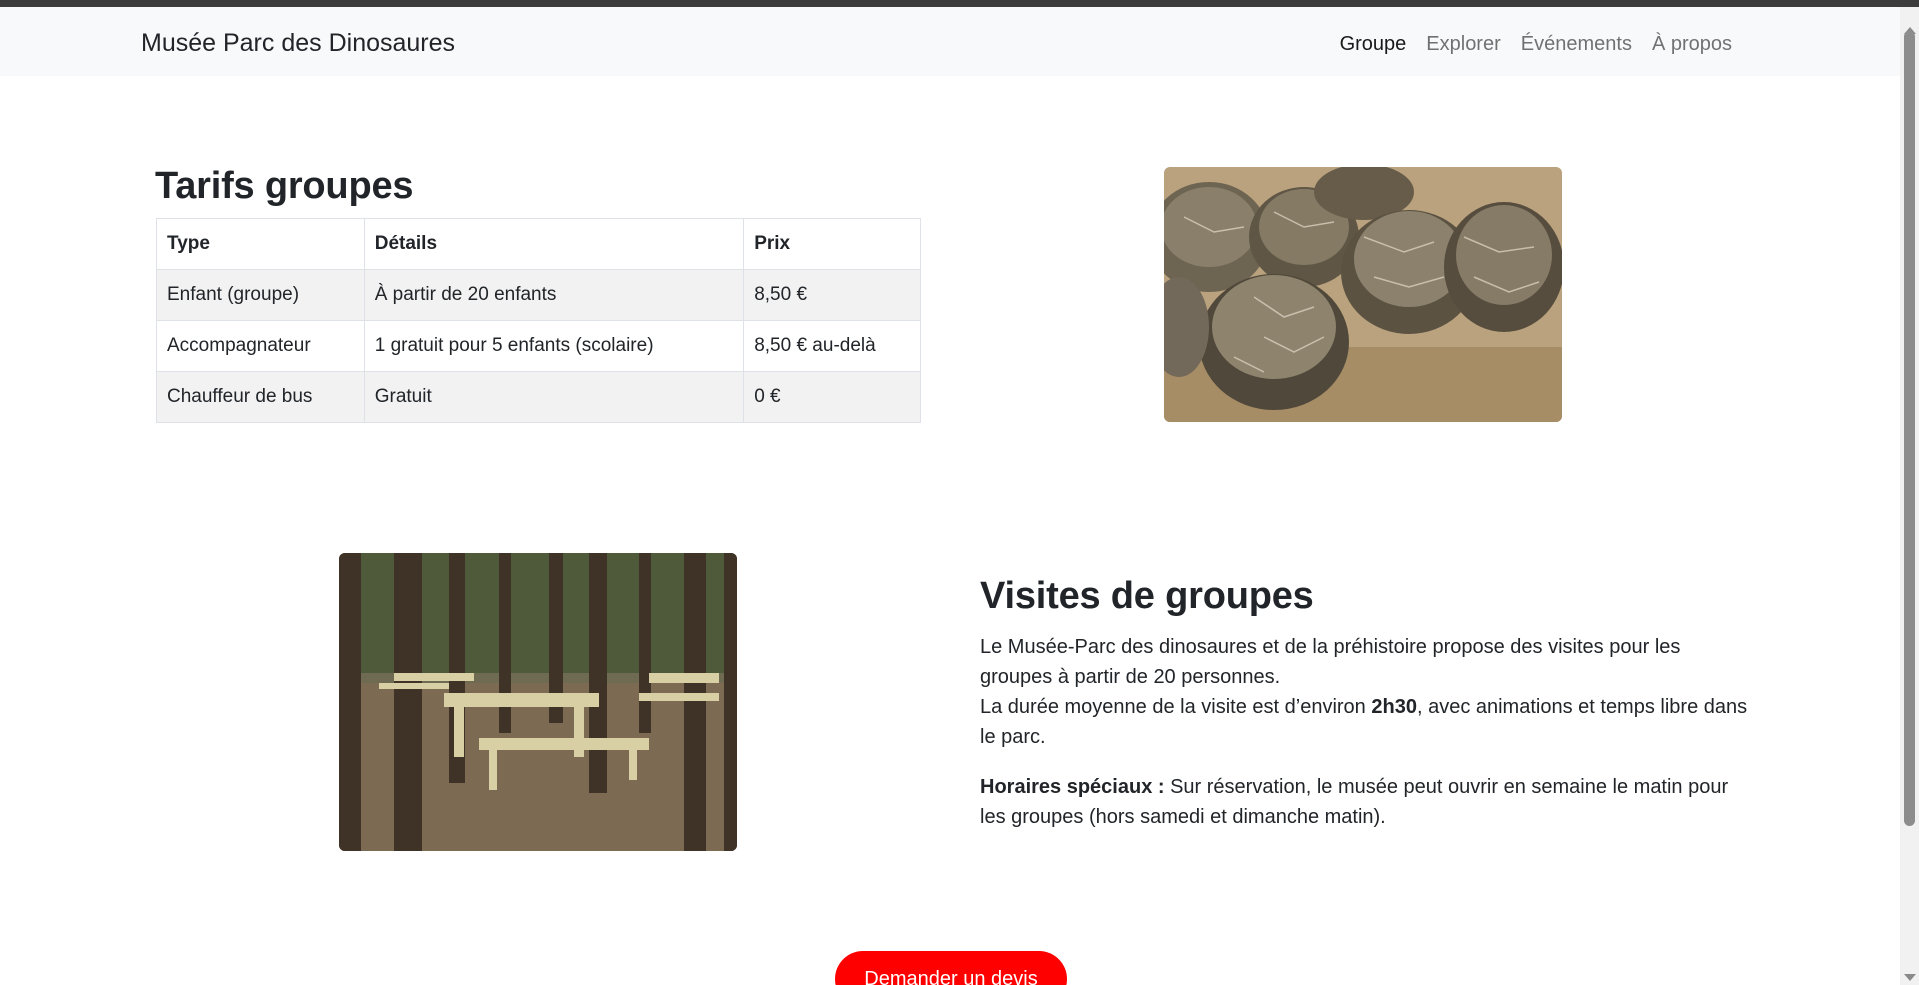 The width and height of the screenshot is (1919, 985). What do you see at coordinates (1463, 44) in the screenshot?
I see `nav-link-explorer: Explorer` at bounding box center [1463, 44].